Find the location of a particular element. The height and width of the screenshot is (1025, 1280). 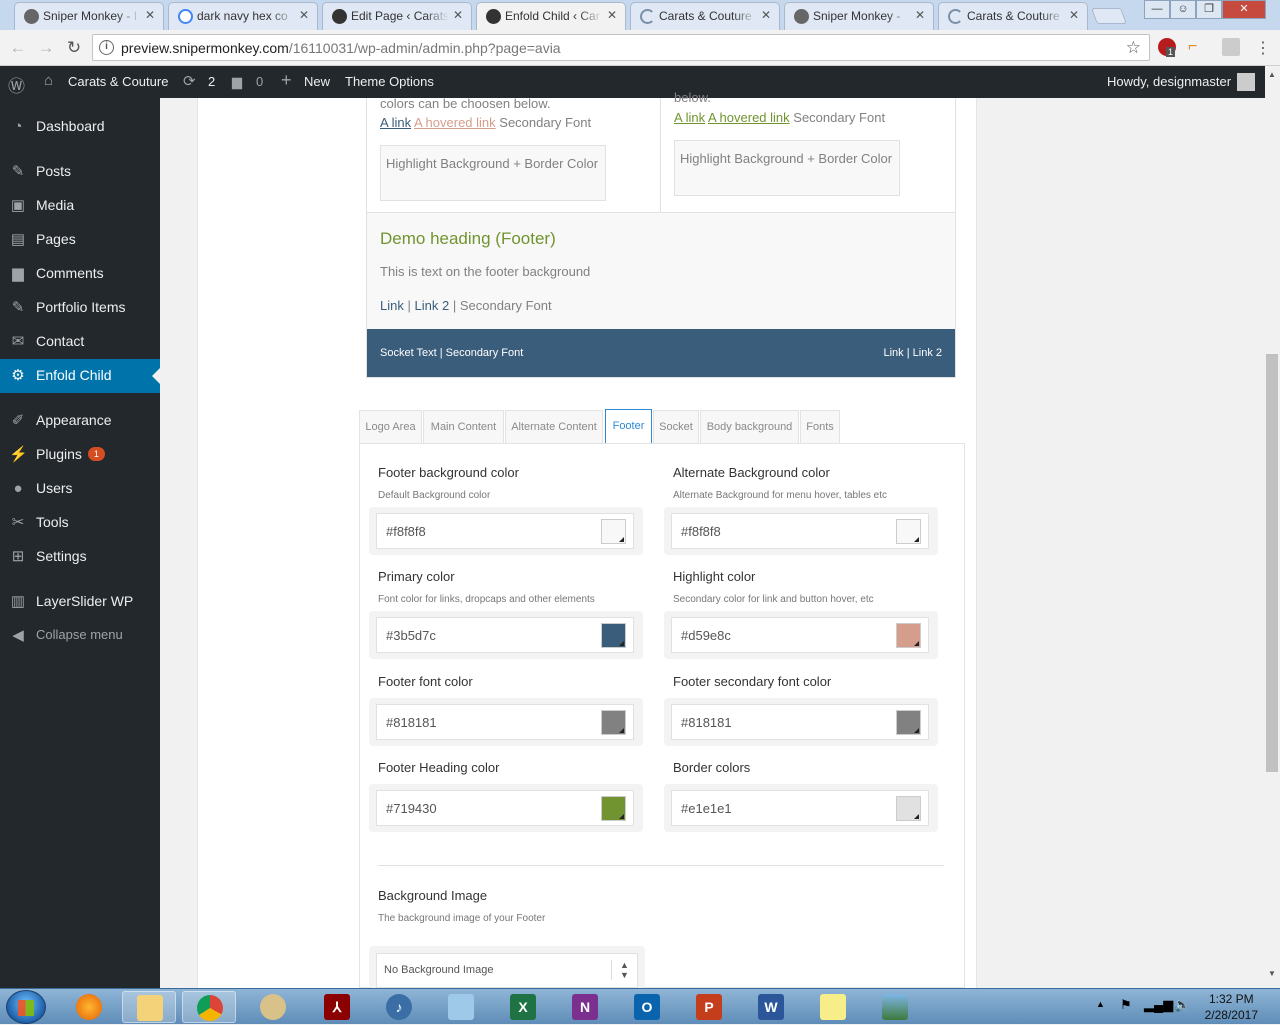

taskbar-photos is located at coordinates (895, 1007).